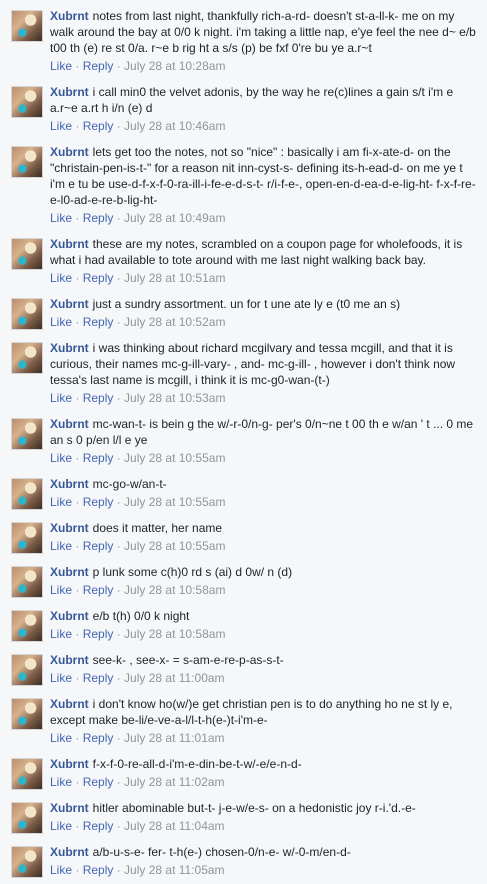 The width and height of the screenshot is (487, 884). Describe the element at coordinates (174, 870) in the screenshot. I see `comment-timestamp: July 28 at 11:05am` at that location.